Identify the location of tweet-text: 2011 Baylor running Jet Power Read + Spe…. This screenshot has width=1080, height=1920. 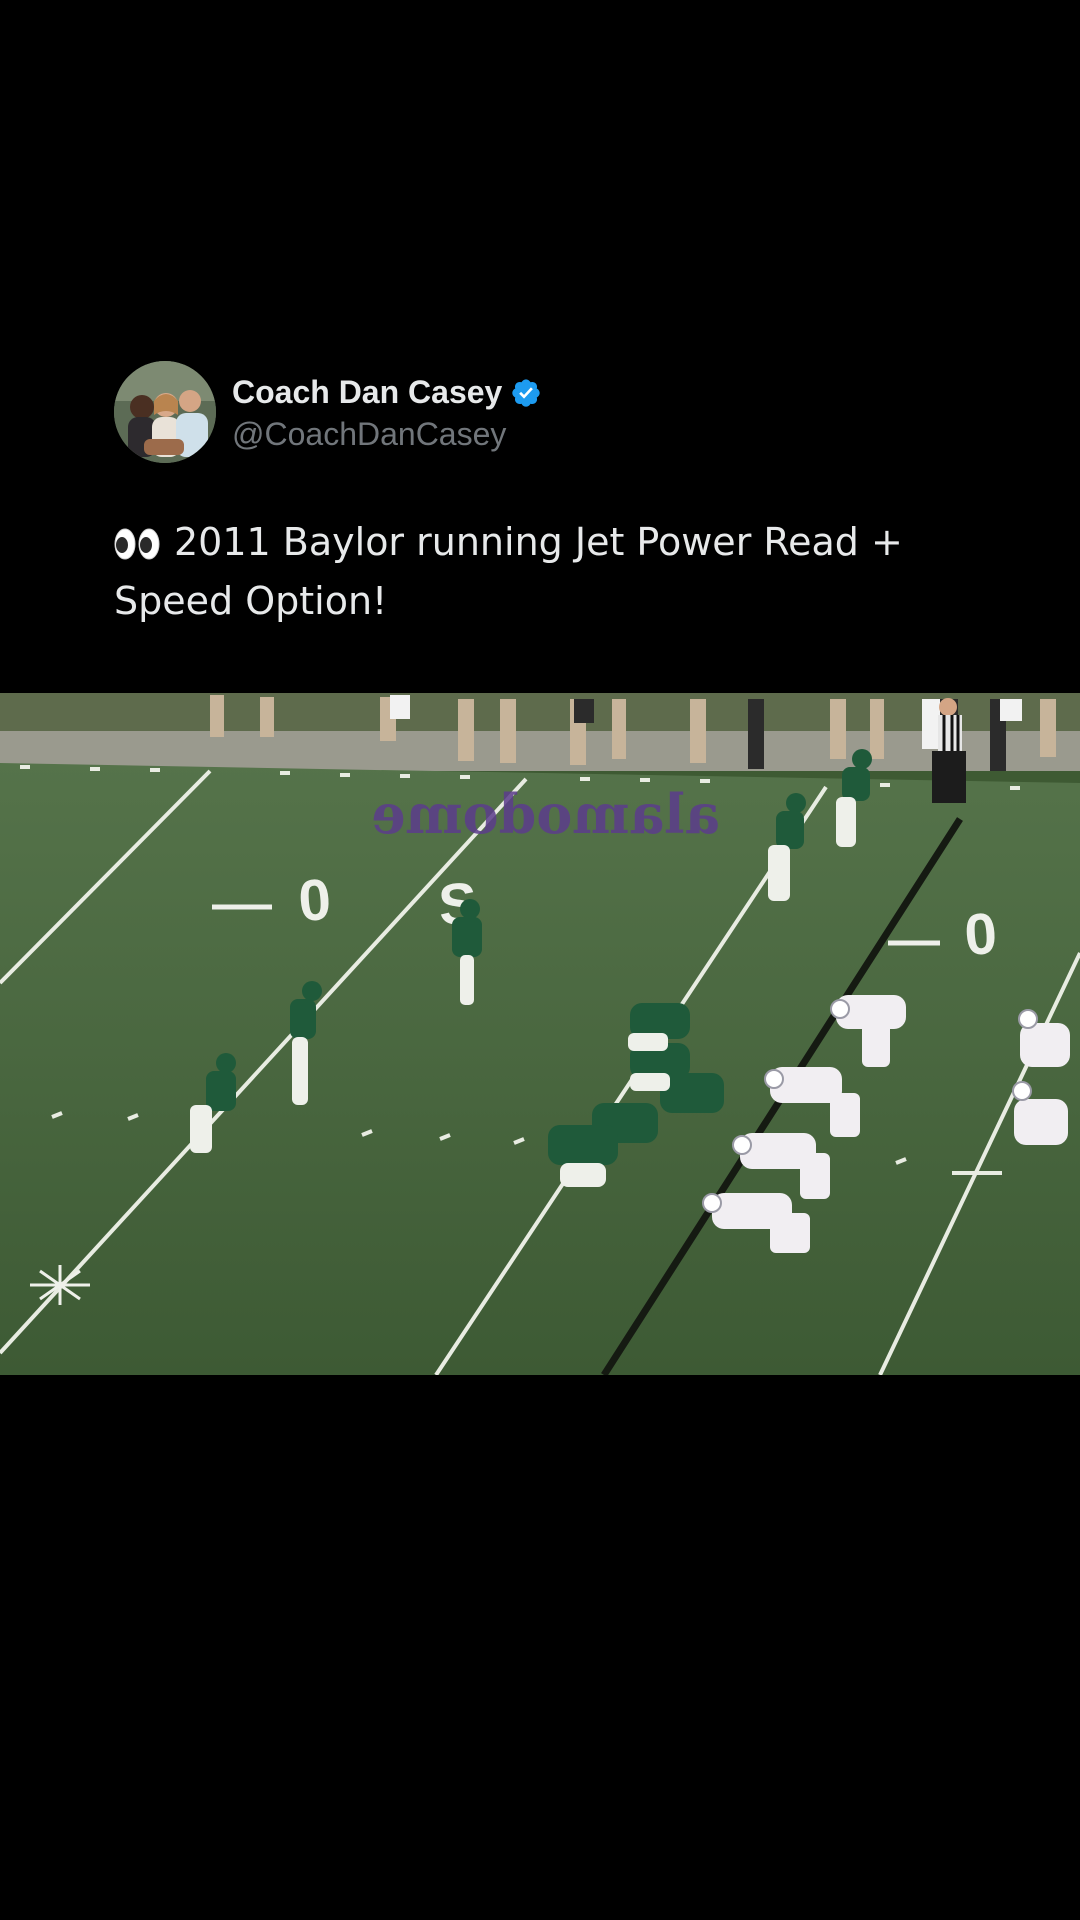
(544, 572).